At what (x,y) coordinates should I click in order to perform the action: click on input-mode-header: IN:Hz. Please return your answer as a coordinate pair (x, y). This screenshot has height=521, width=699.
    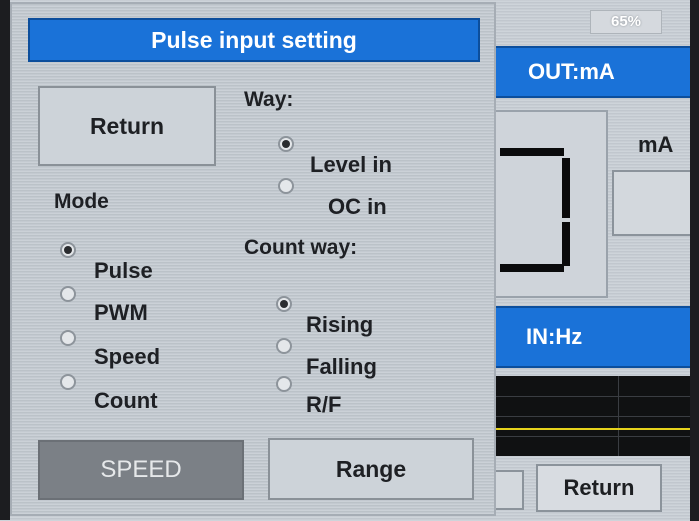
    Looking at the image, I should click on (588, 337).